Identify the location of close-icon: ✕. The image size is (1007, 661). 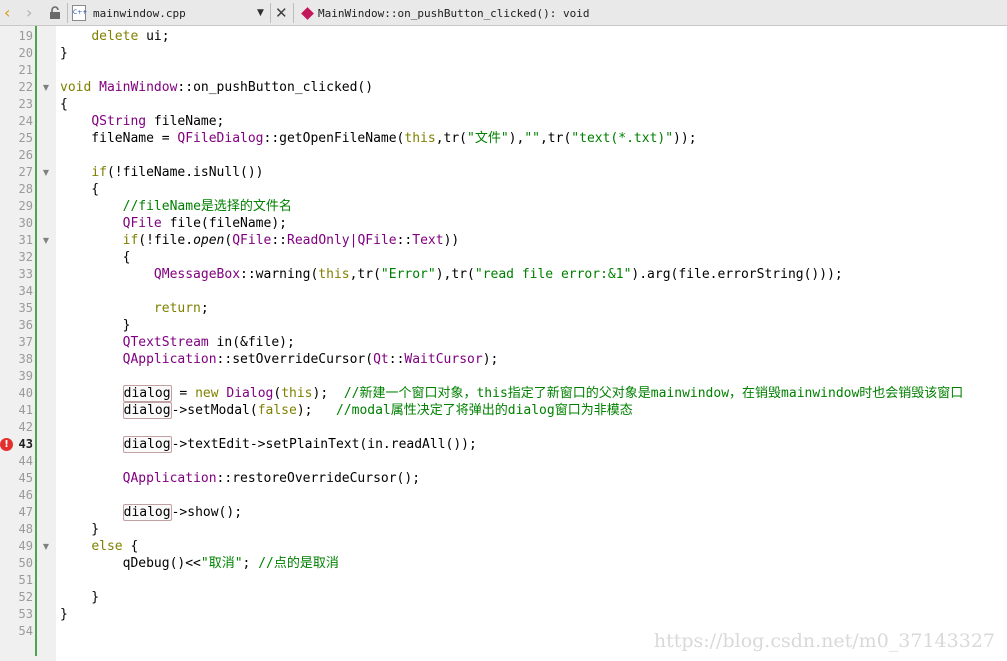
(281, 13).